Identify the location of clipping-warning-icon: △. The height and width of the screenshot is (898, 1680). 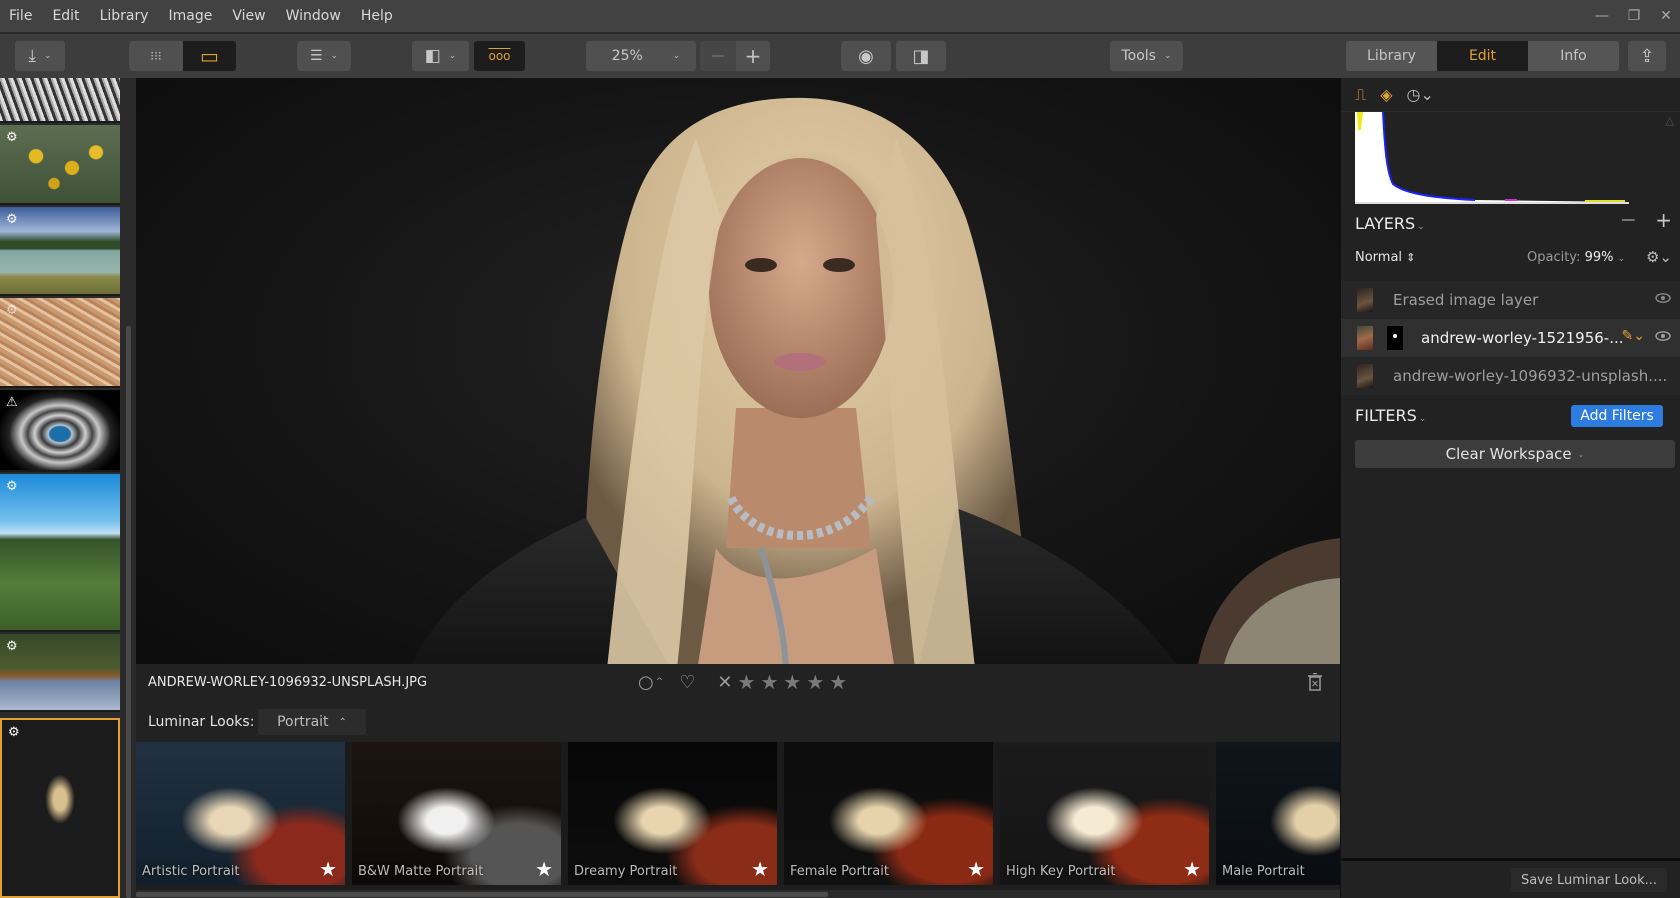
(1670, 120).